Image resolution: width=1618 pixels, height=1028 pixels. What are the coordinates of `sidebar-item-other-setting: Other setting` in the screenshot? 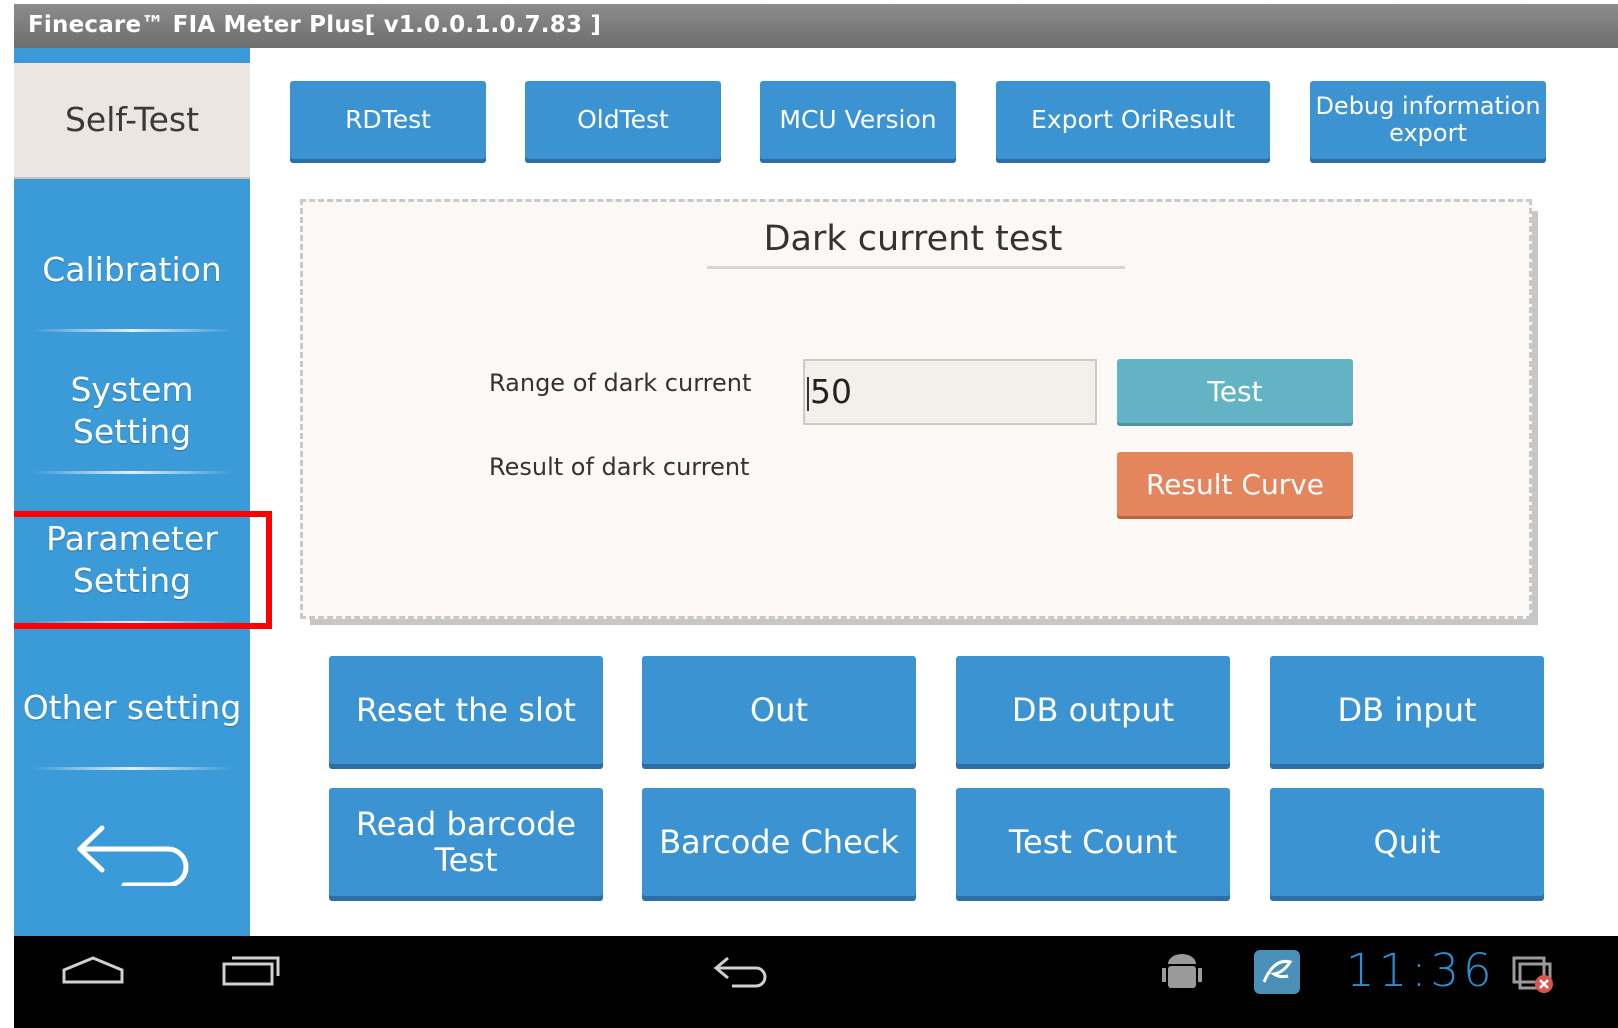 It's located at (132, 708).